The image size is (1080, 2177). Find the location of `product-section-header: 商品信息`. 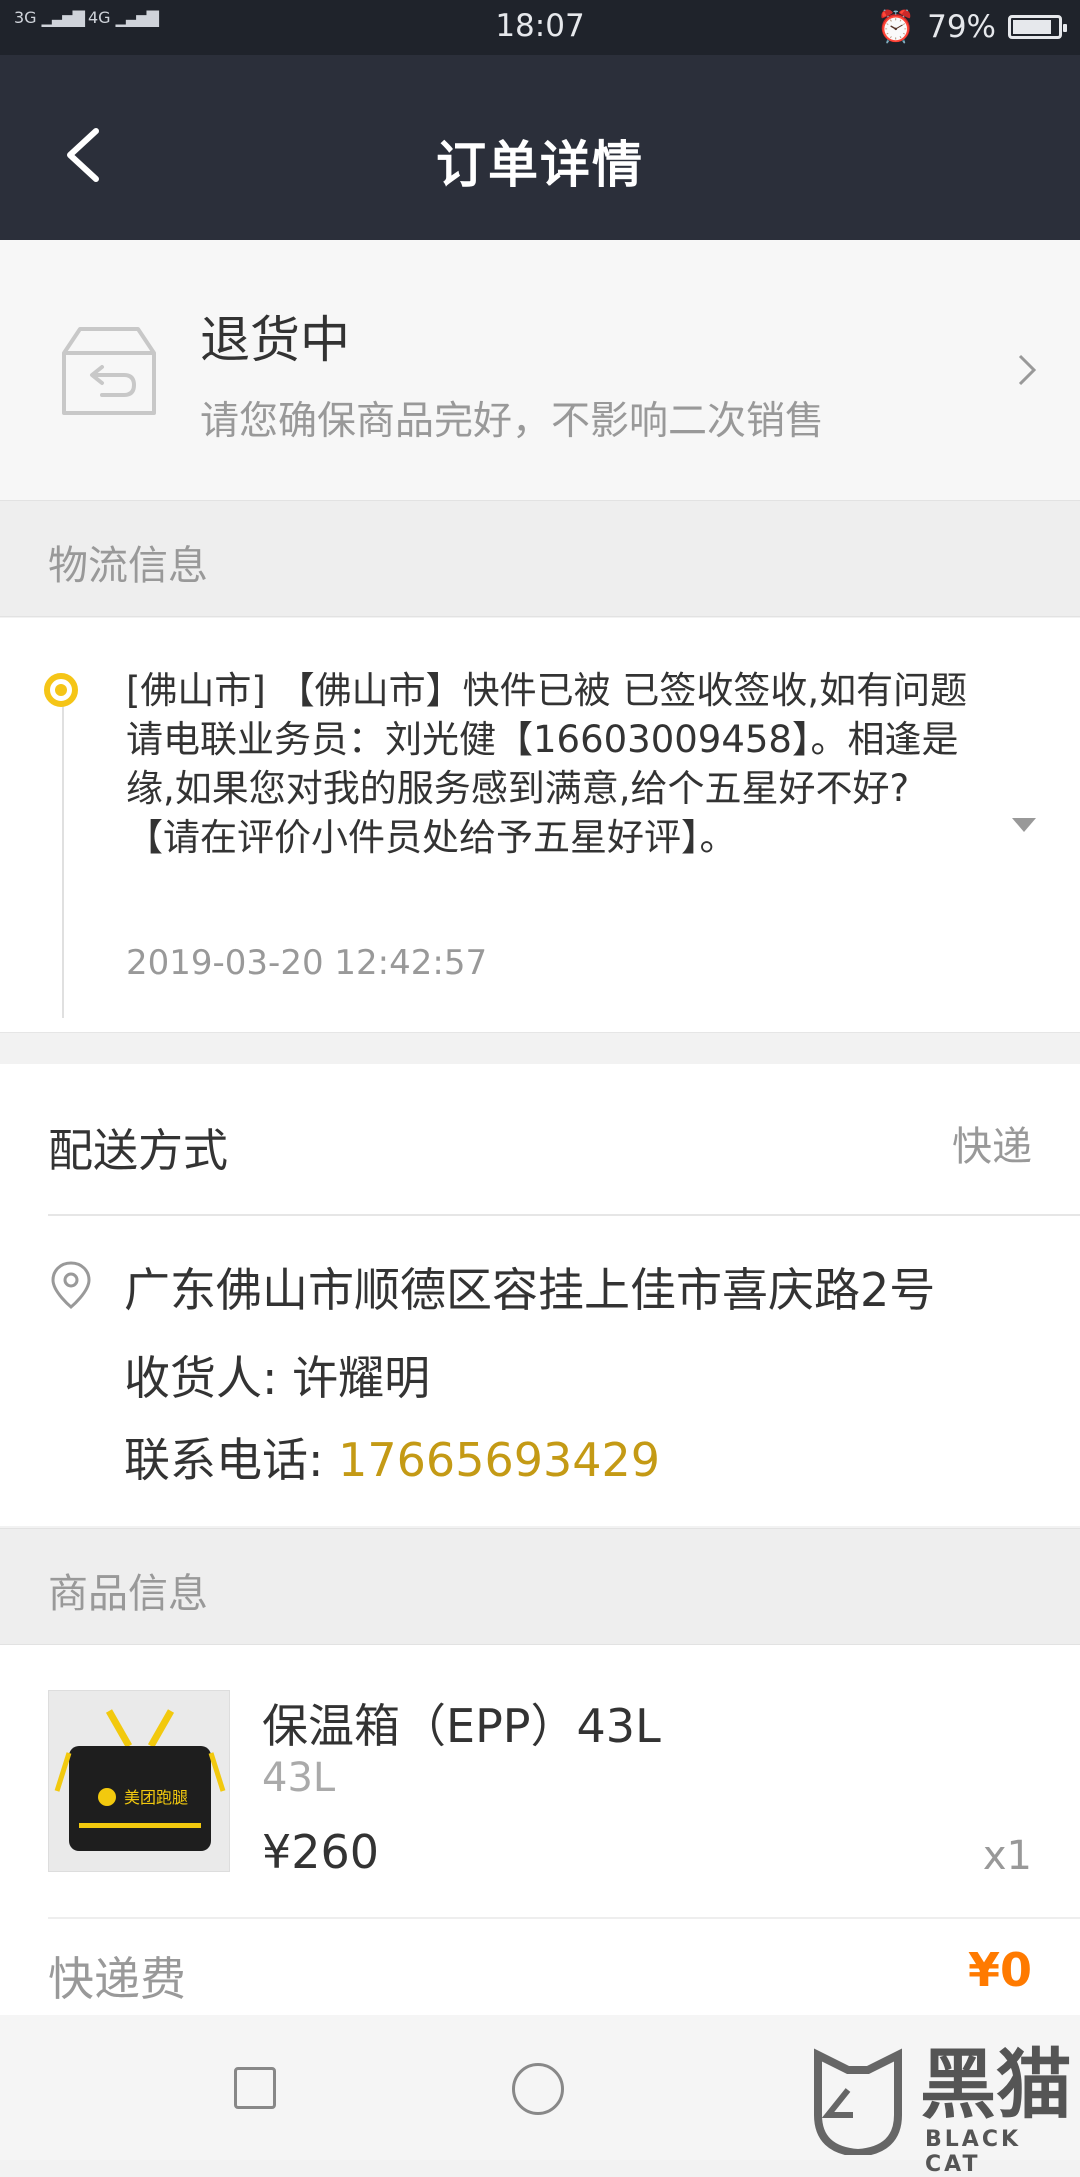

product-section-header: 商品信息 is located at coordinates (540, 1586).